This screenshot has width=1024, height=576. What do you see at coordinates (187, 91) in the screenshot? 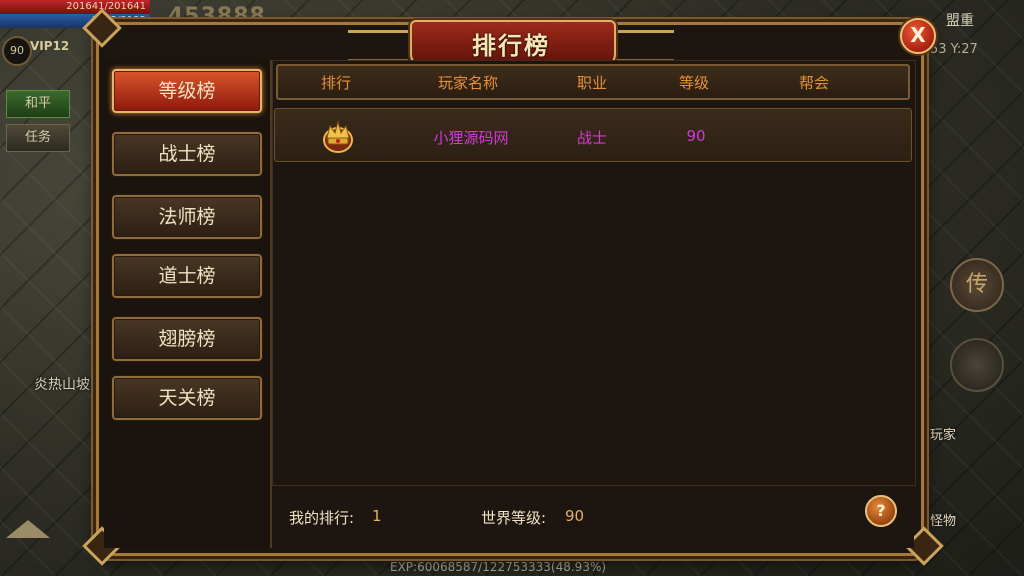
I see `tab-level-ranking: 等级榜` at bounding box center [187, 91].